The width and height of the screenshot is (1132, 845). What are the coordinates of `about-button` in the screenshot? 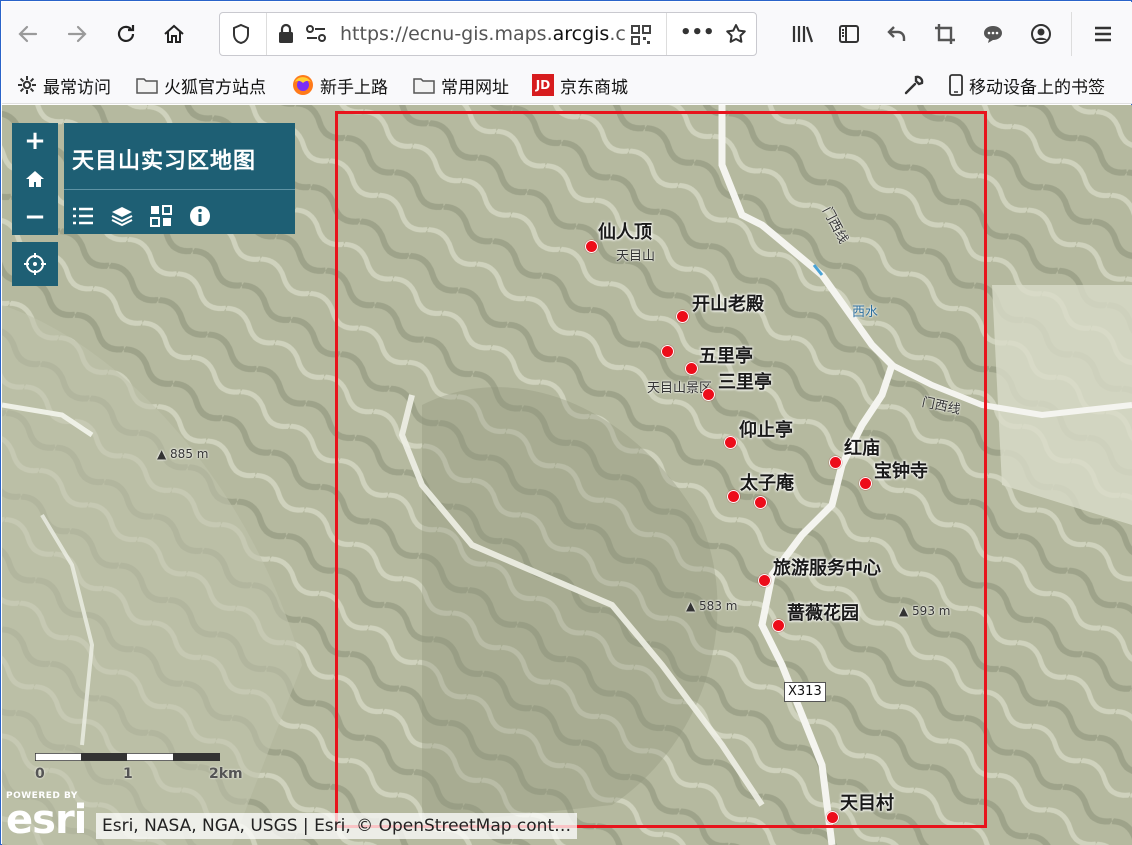 It's located at (200, 216).